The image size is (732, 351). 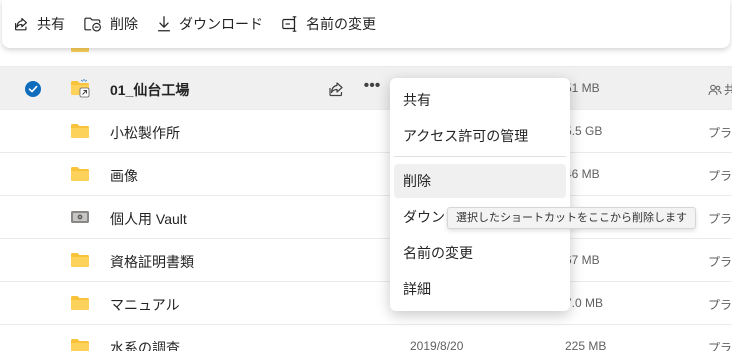 I want to click on row-size: 5.5 GB, so click(x=584, y=131).